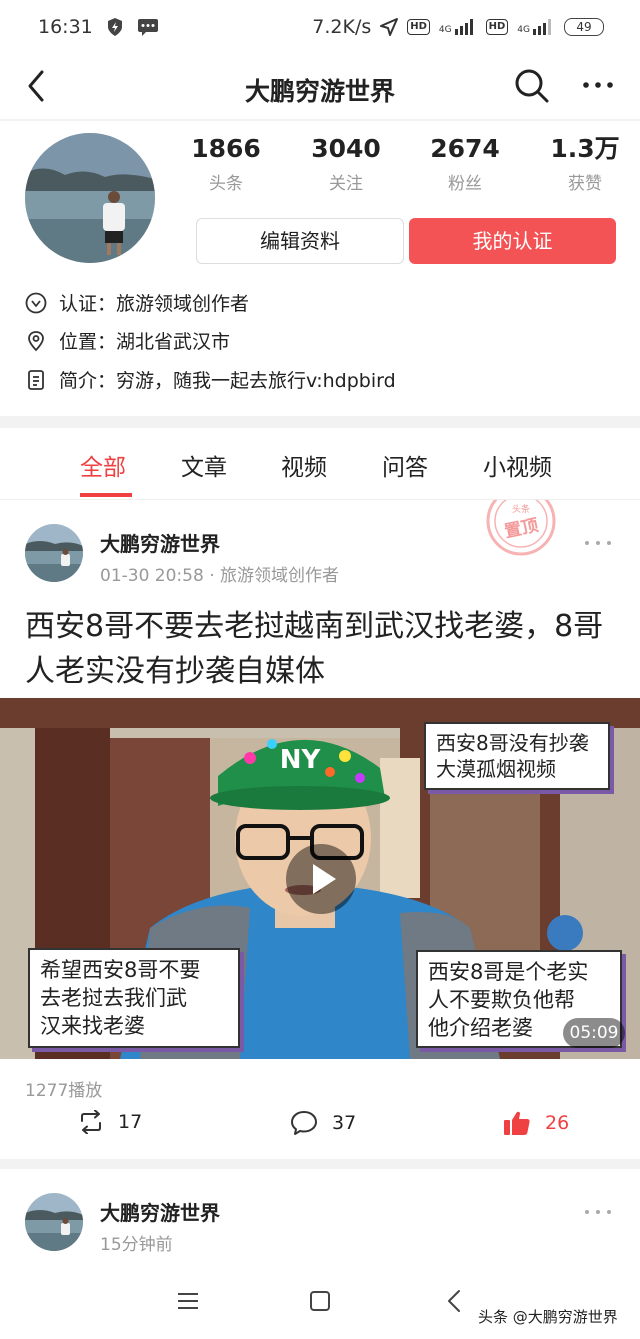 The height and width of the screenshot is (1339, 640). What do you see at coordinates (120, 970) in the screenshot?
I see `caption-line: 希望西安8哥不要` at bounding box center [120, 970].